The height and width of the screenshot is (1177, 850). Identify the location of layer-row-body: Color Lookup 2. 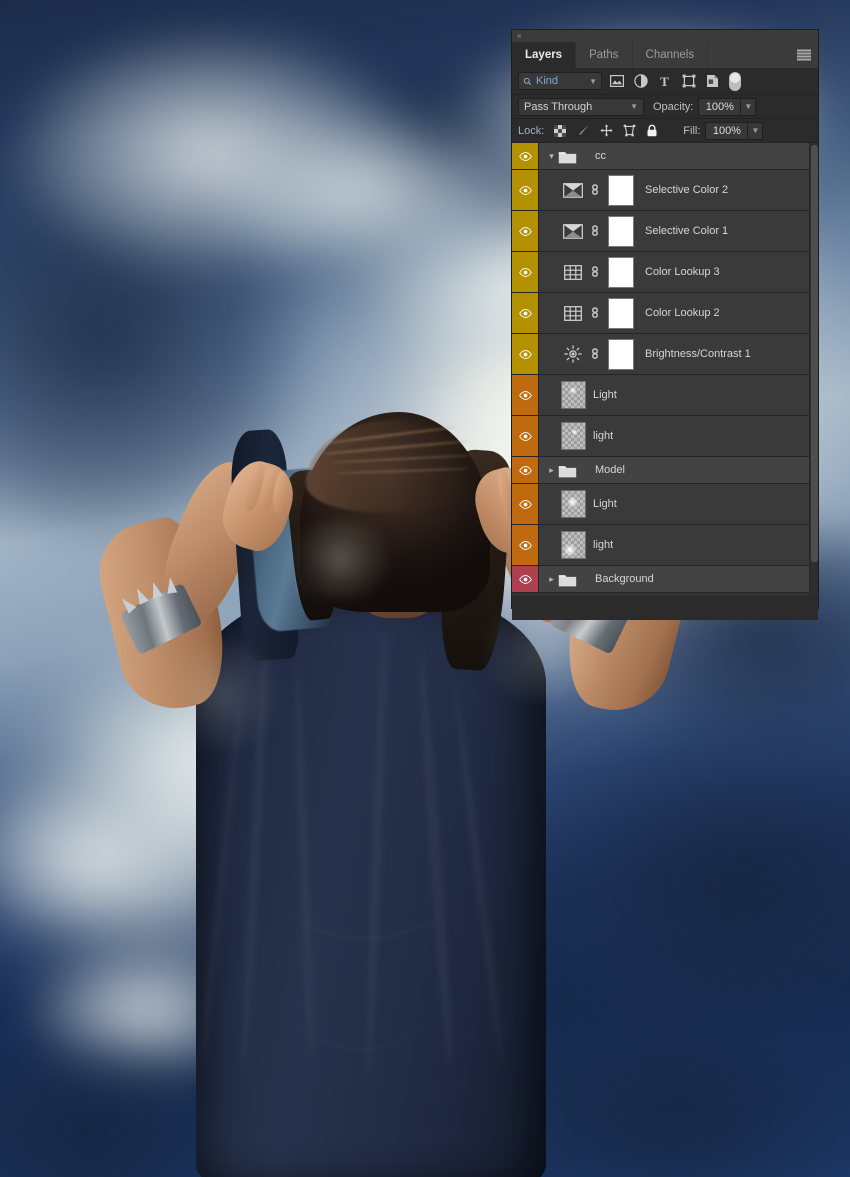
(678, 313).